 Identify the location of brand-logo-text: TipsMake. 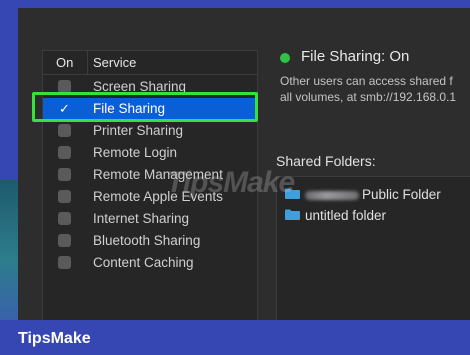
(54, 338).